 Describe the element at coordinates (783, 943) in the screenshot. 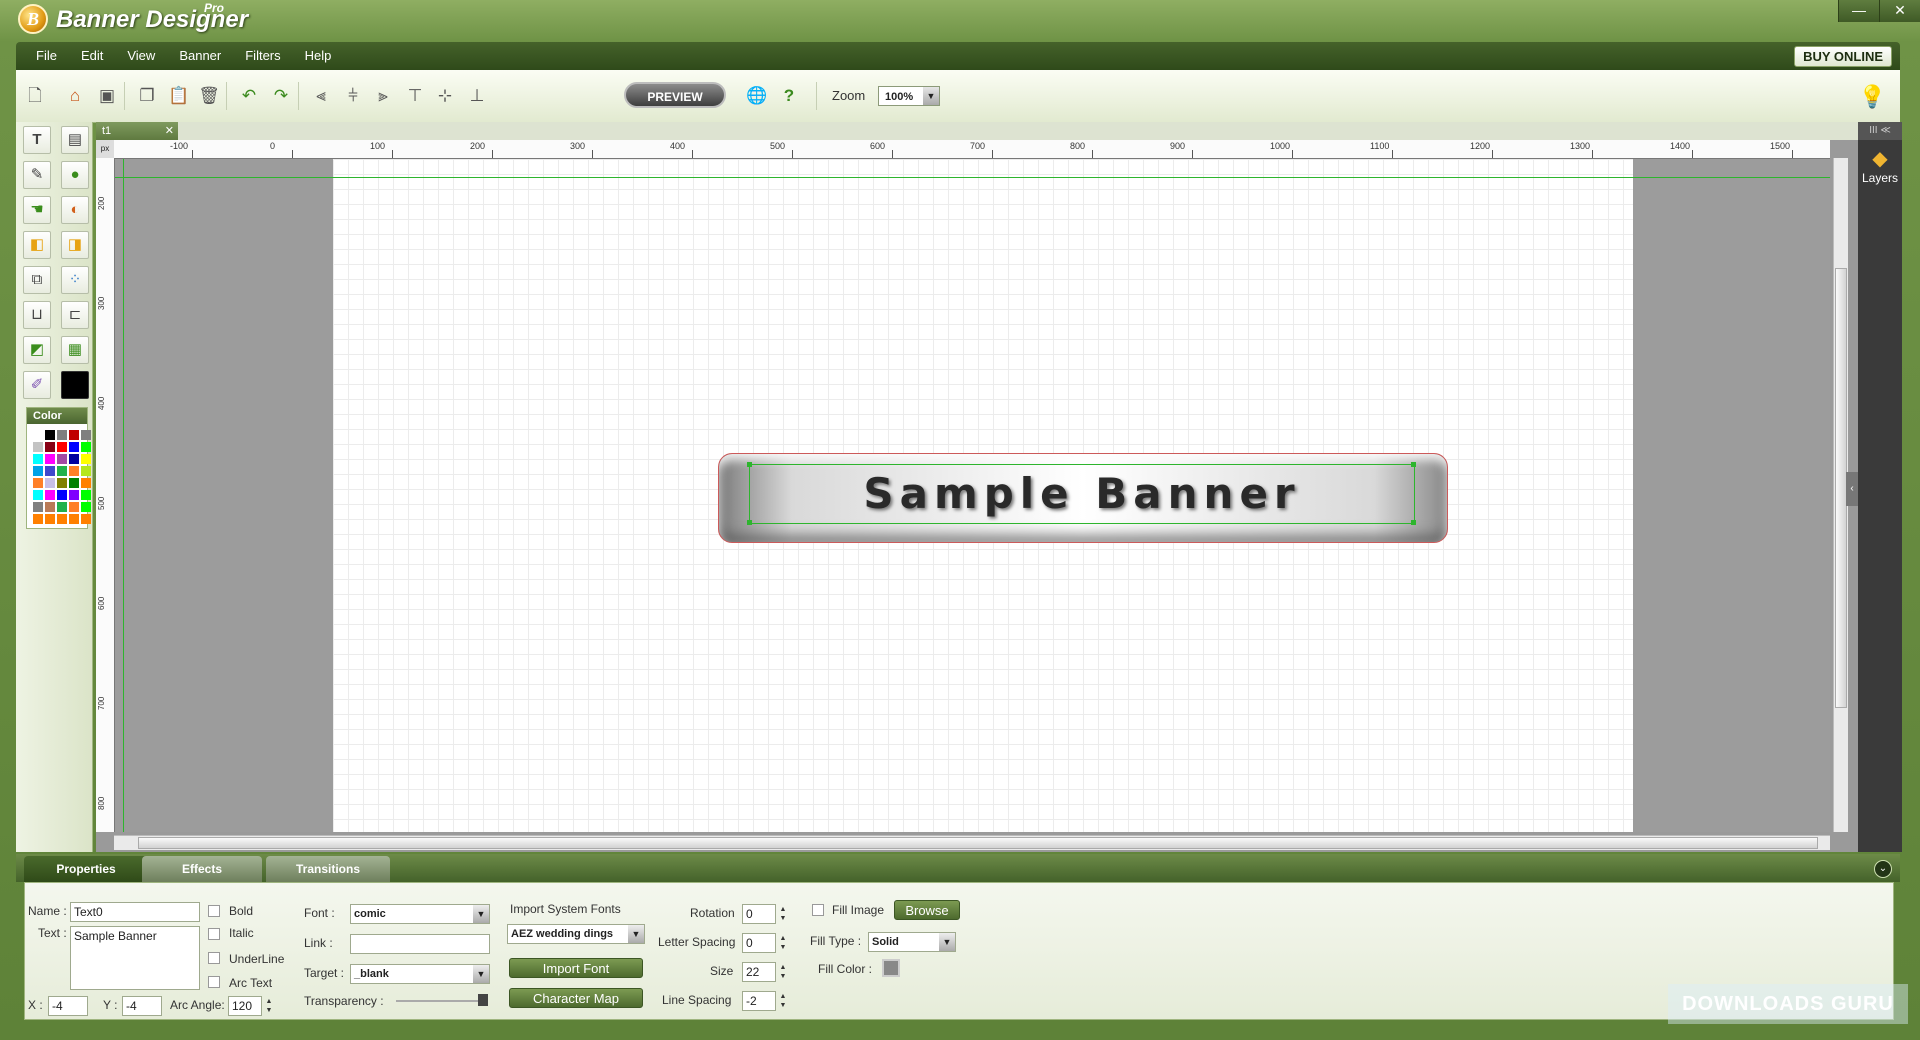

I see `letter-spacing-spinner: ▲ ▼` at that location.